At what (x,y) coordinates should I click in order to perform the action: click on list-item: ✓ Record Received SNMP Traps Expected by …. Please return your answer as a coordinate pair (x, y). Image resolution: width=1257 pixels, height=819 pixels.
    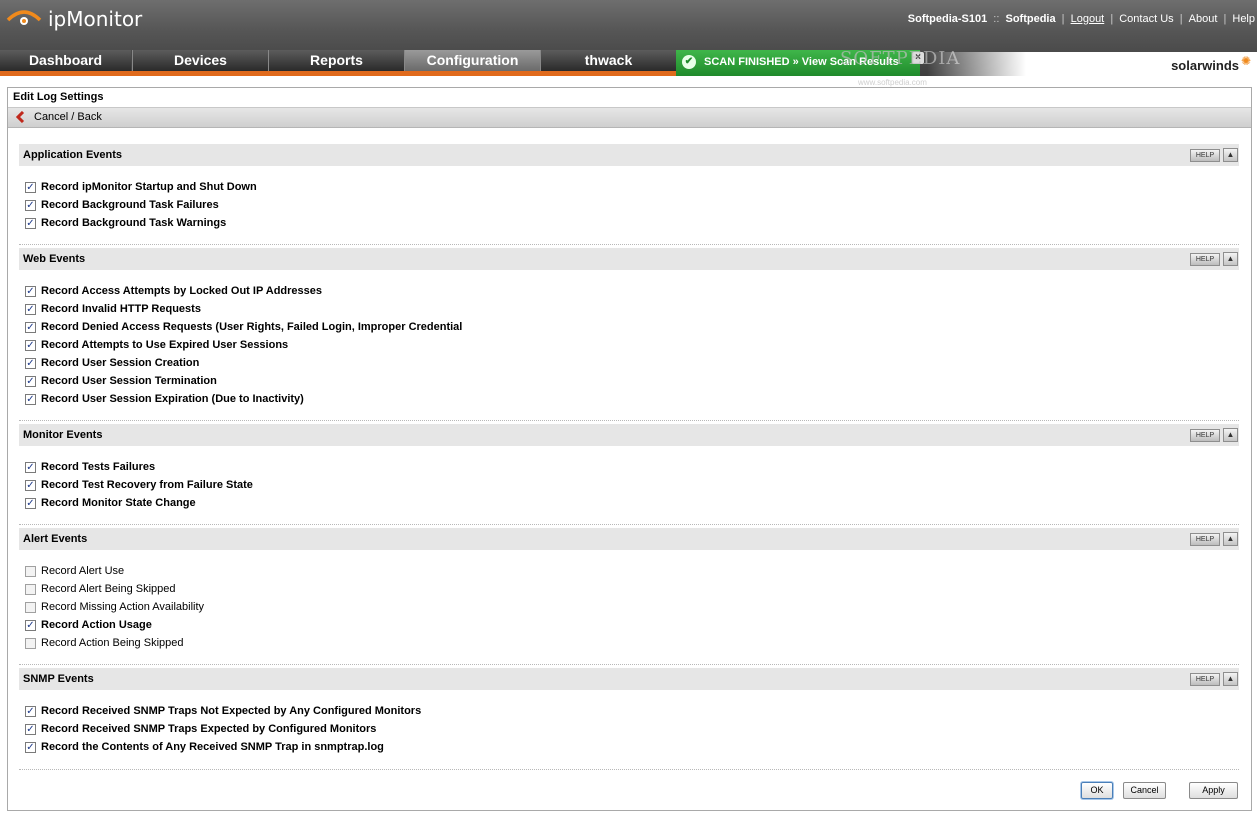
    Looking at the image, I should click on (200, 729).